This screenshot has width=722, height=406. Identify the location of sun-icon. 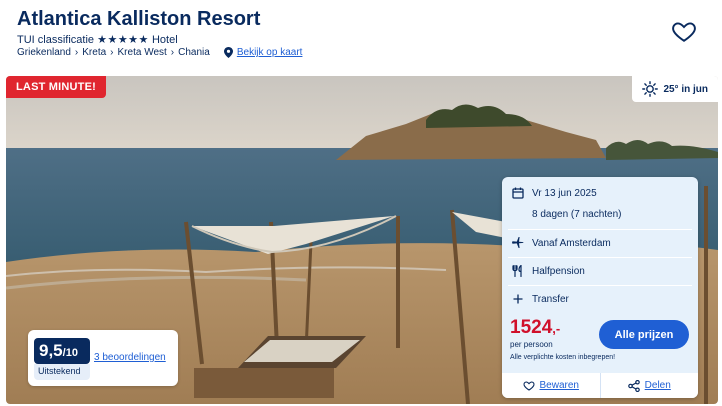
(650, 89).